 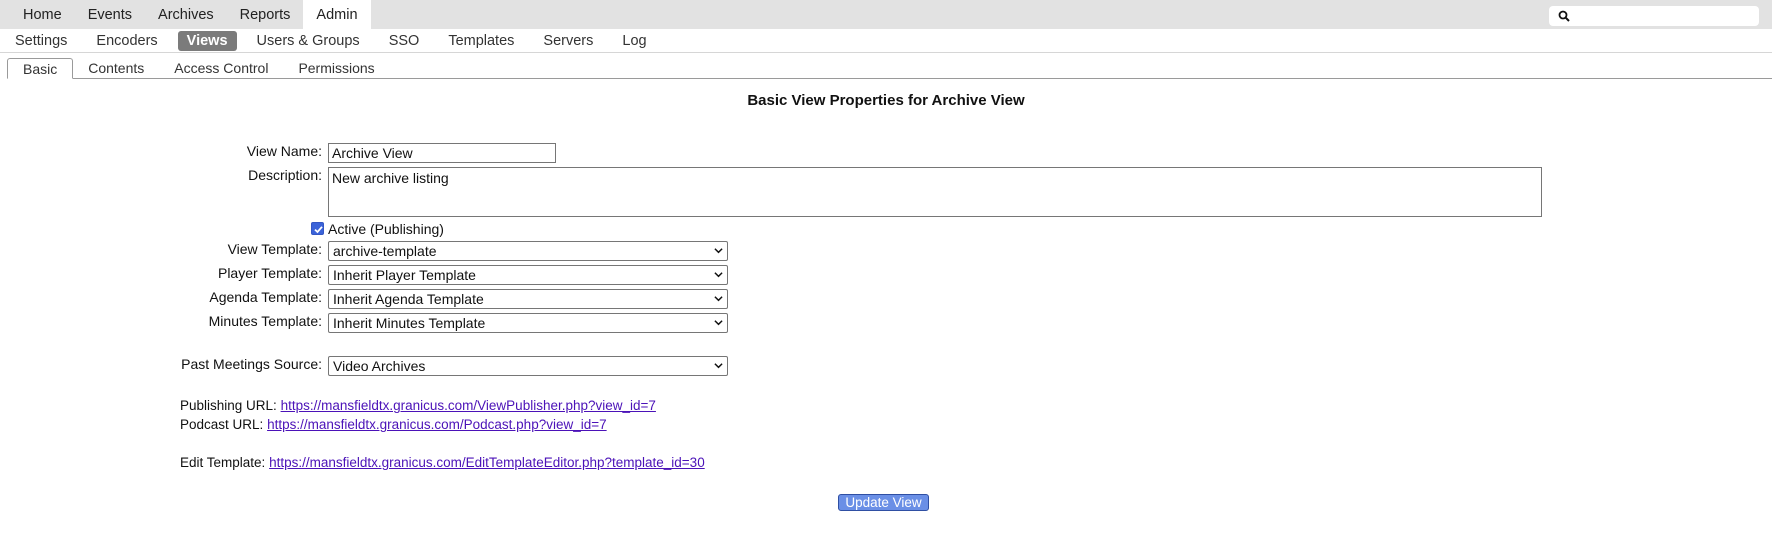 I want to click on sub-nav-templates: Templates, so click(x=481, y=41).